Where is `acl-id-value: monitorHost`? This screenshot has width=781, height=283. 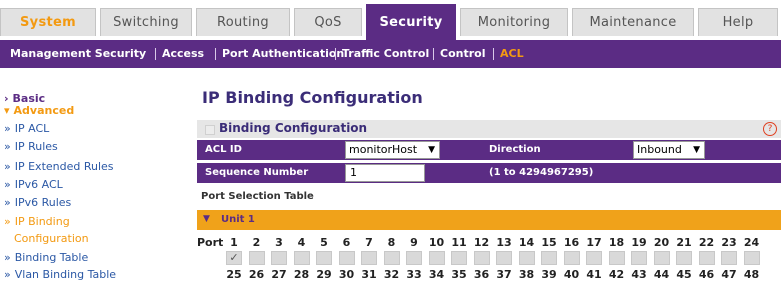
acl-id-value: monitorHost is located at coordinates (383, 149).